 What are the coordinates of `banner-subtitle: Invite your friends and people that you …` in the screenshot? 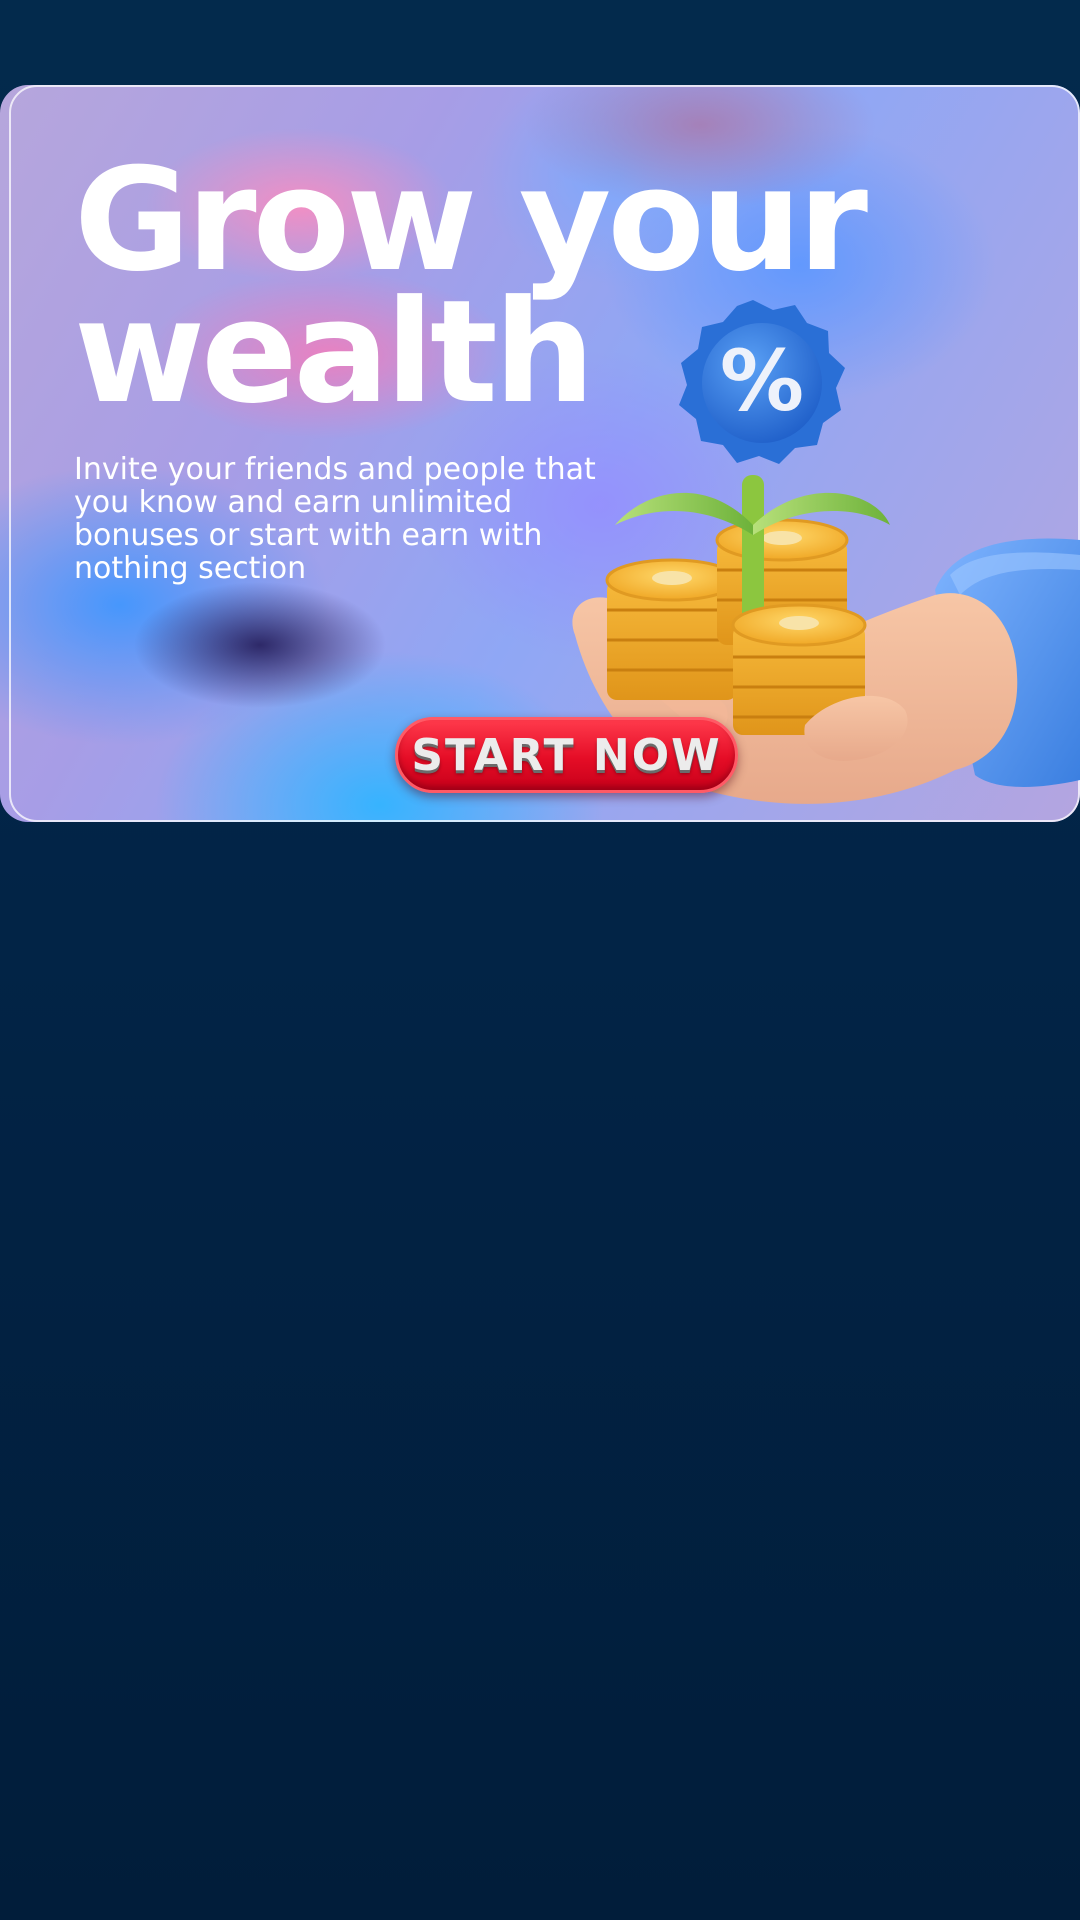 It's located at (335, 519).